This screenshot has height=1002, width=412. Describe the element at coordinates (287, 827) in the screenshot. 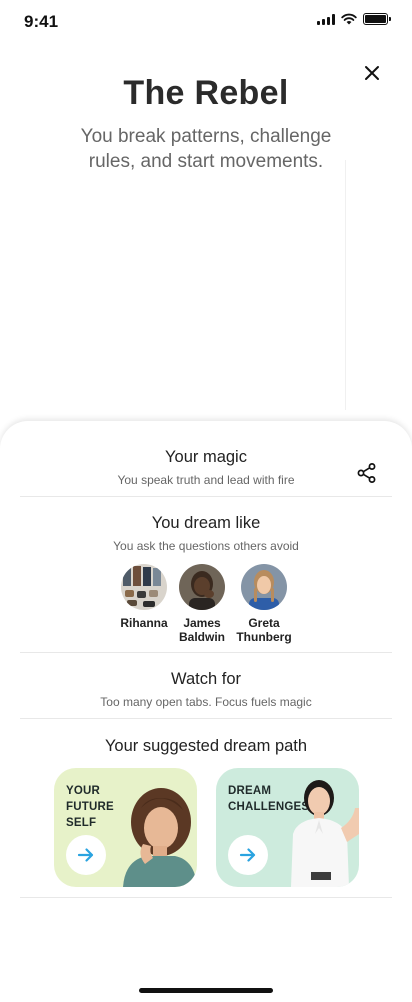

I see `dream-challenges-card: DREAM CHALLENGES` at that location.